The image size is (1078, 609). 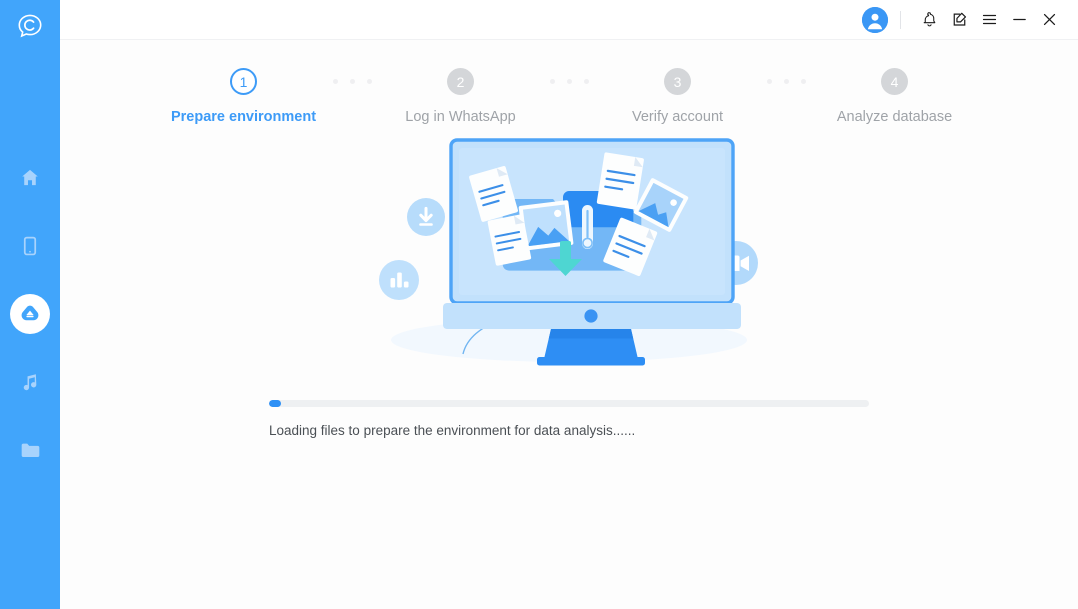 What do you see at coordinates (460, 81) in the screenshot?
I see `step-2-circle: 2` at bounding box center [460, 81].